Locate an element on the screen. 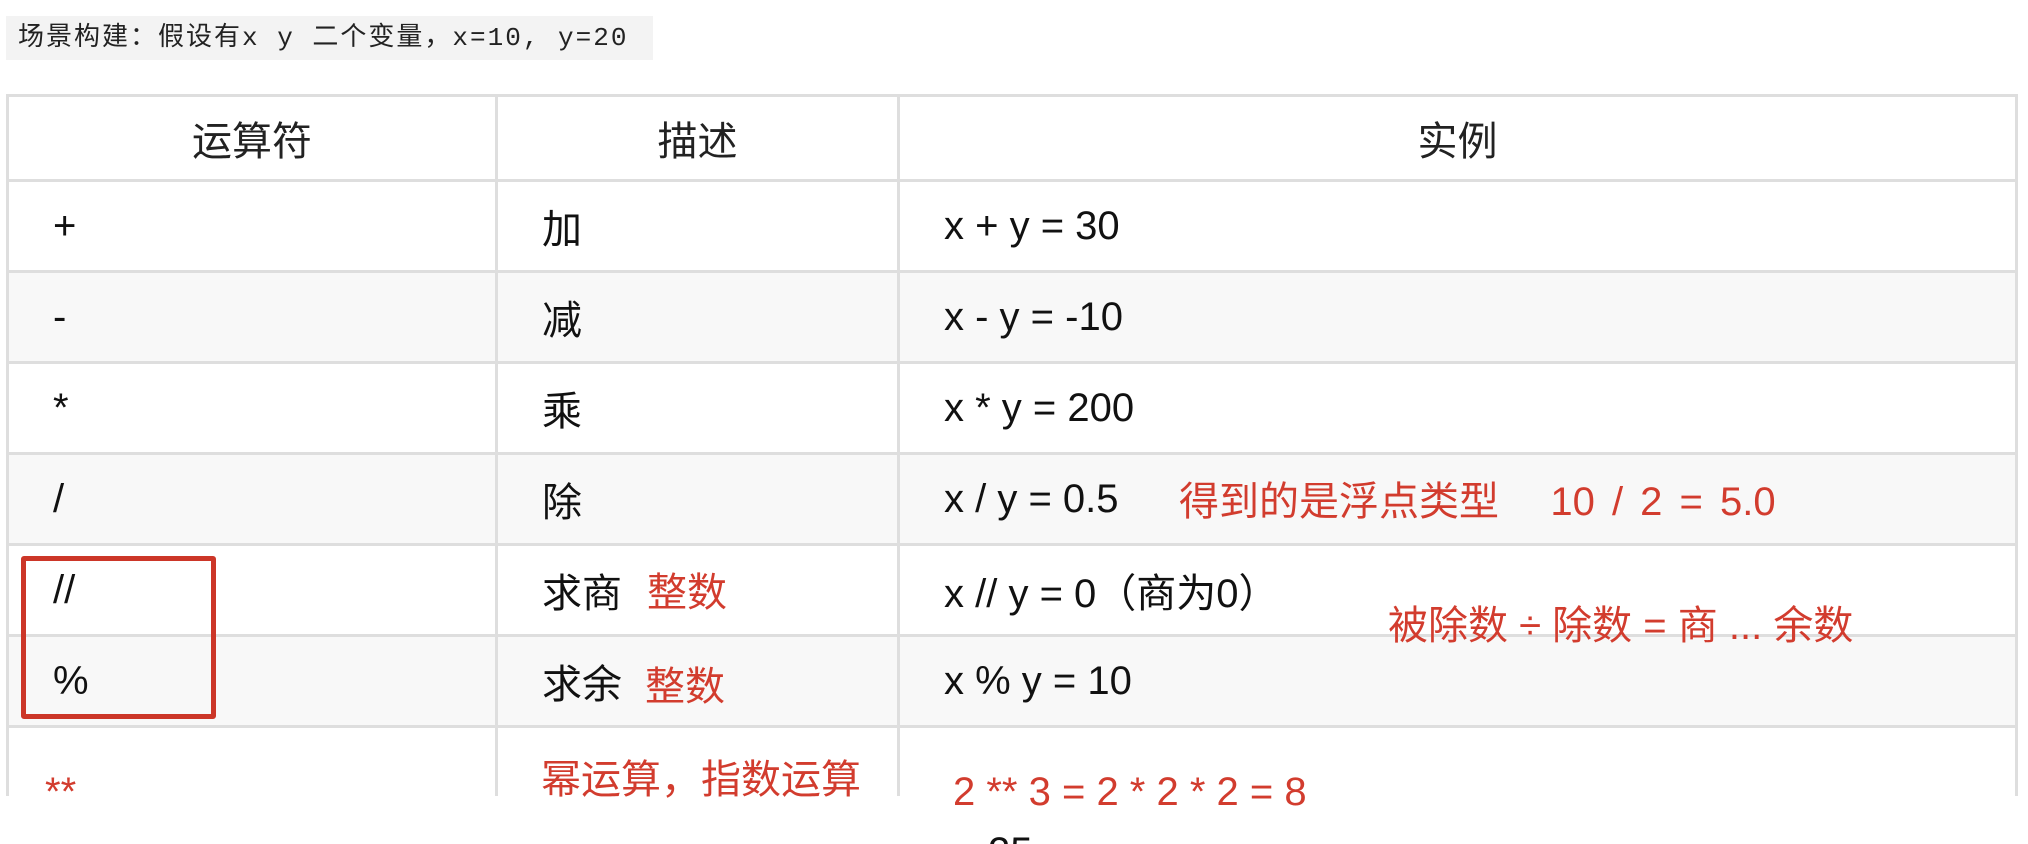 This screenshot has width=2028, height=844. operator-cell: - is located at coordinates (253, 318).